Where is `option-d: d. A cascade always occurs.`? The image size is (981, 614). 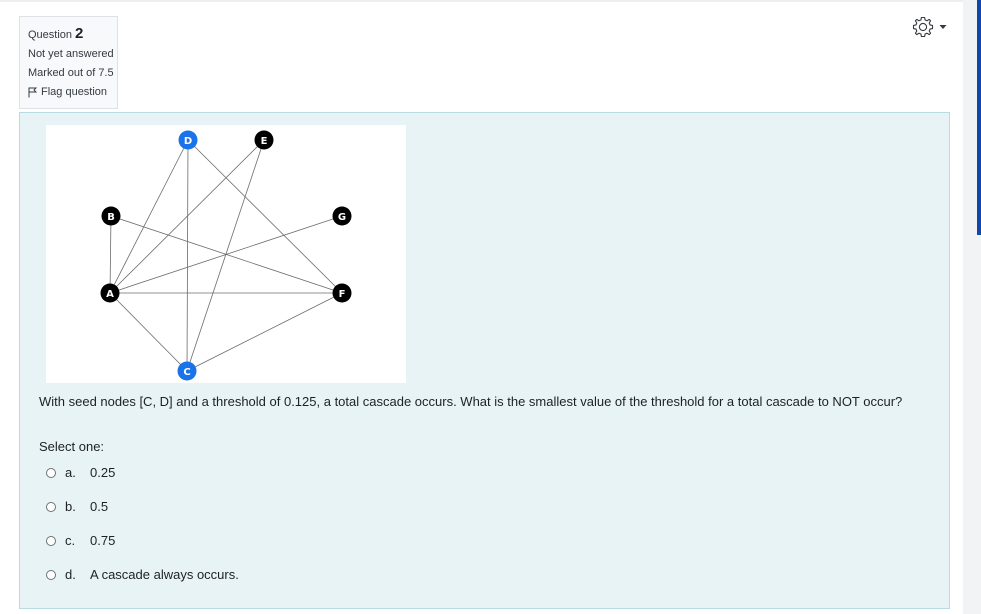
option-d: d. A cascade always occurs. is located at coordinates (142, 574).